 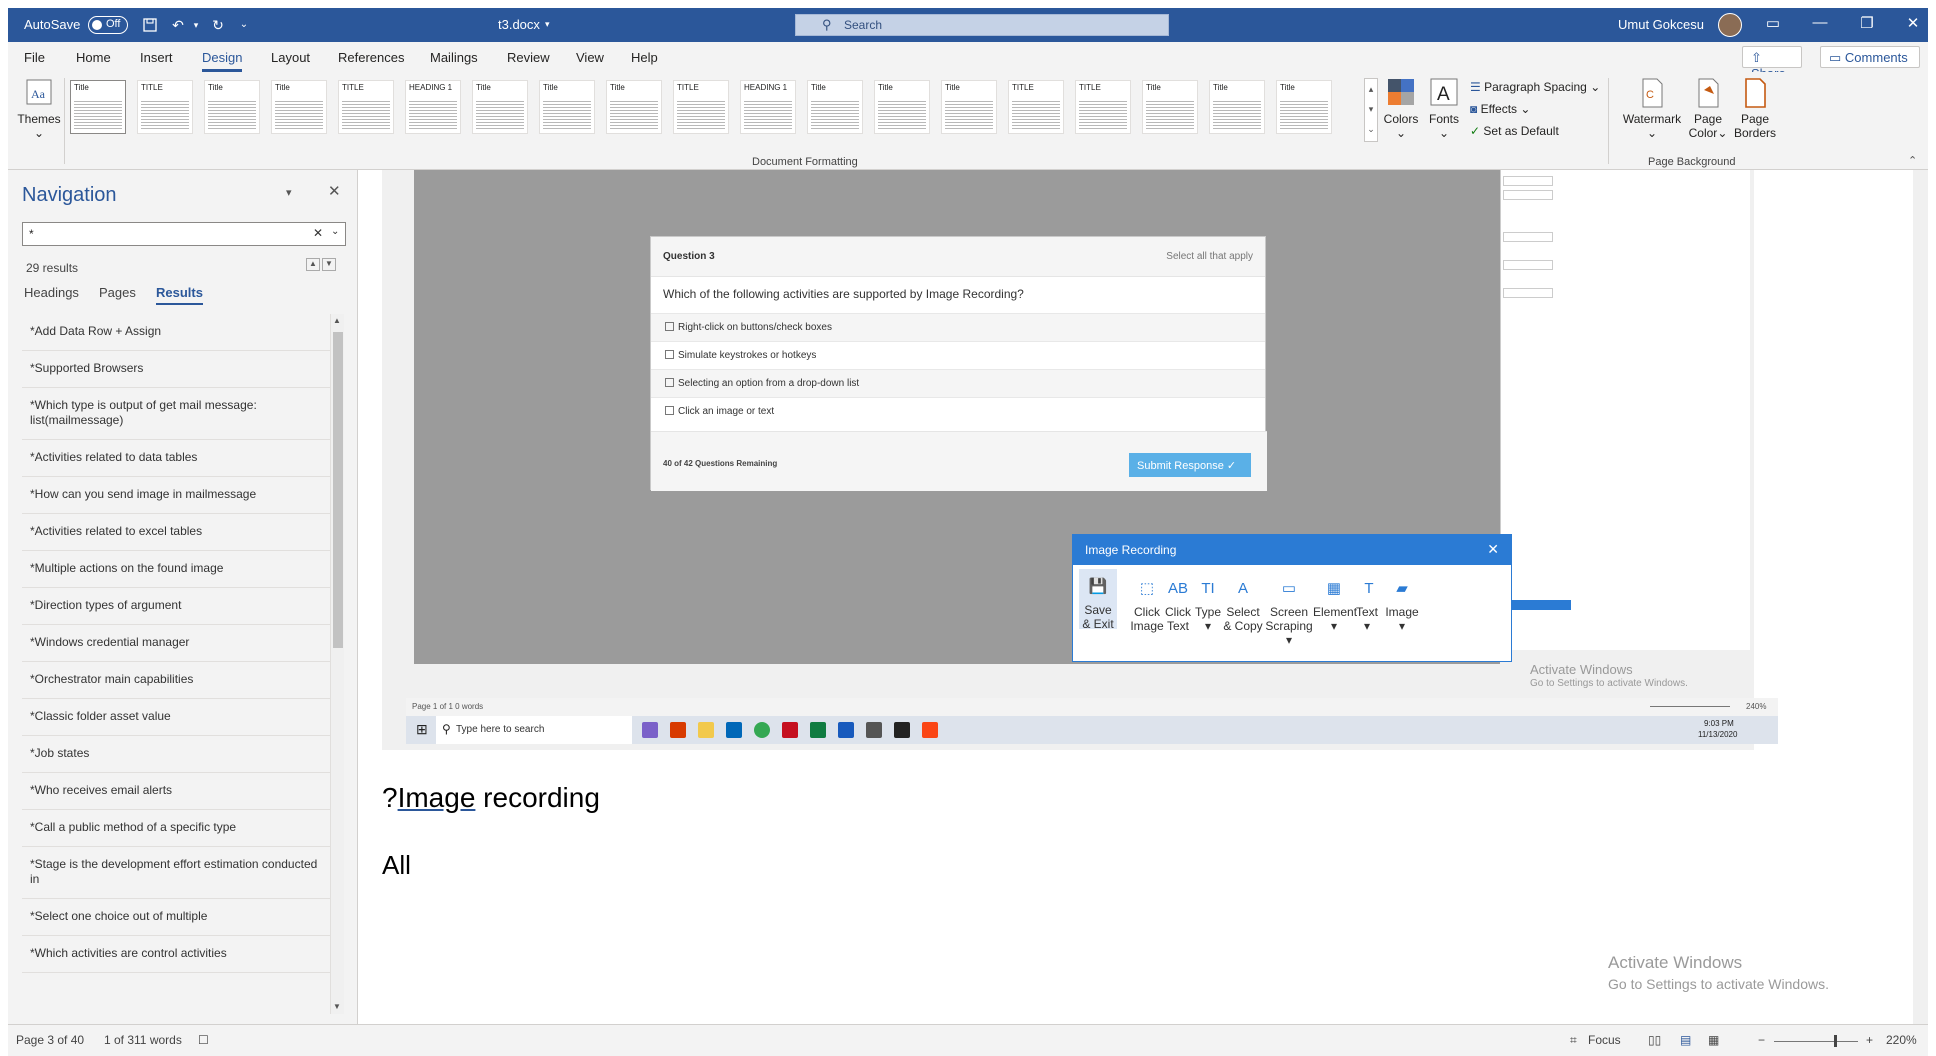 What do you see at coordinates (1444, 109) in the screenshot?
I see `fonts-button: A Fonts ⌄` at bounding box center [1444, 109].